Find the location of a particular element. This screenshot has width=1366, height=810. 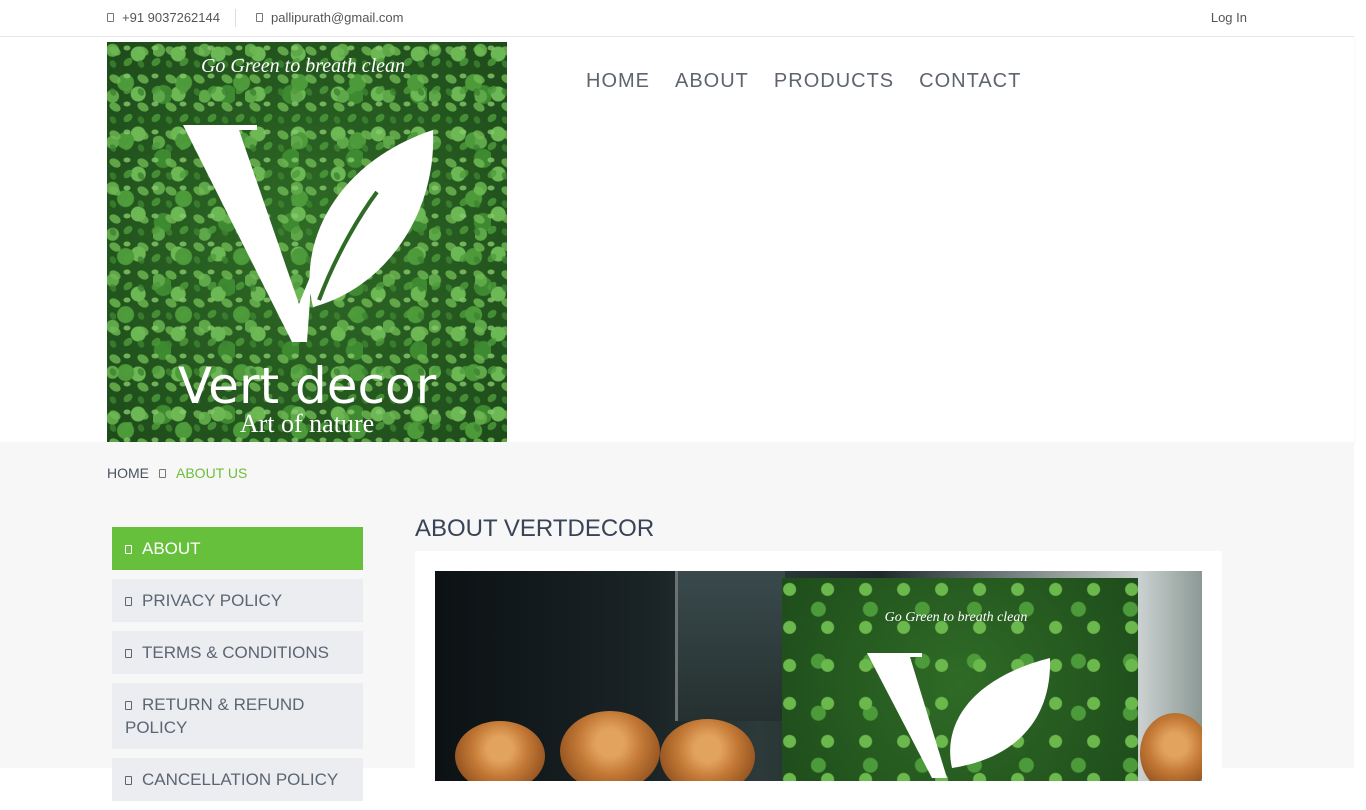

login-link: Log In is located at coordinates (1229, 17).